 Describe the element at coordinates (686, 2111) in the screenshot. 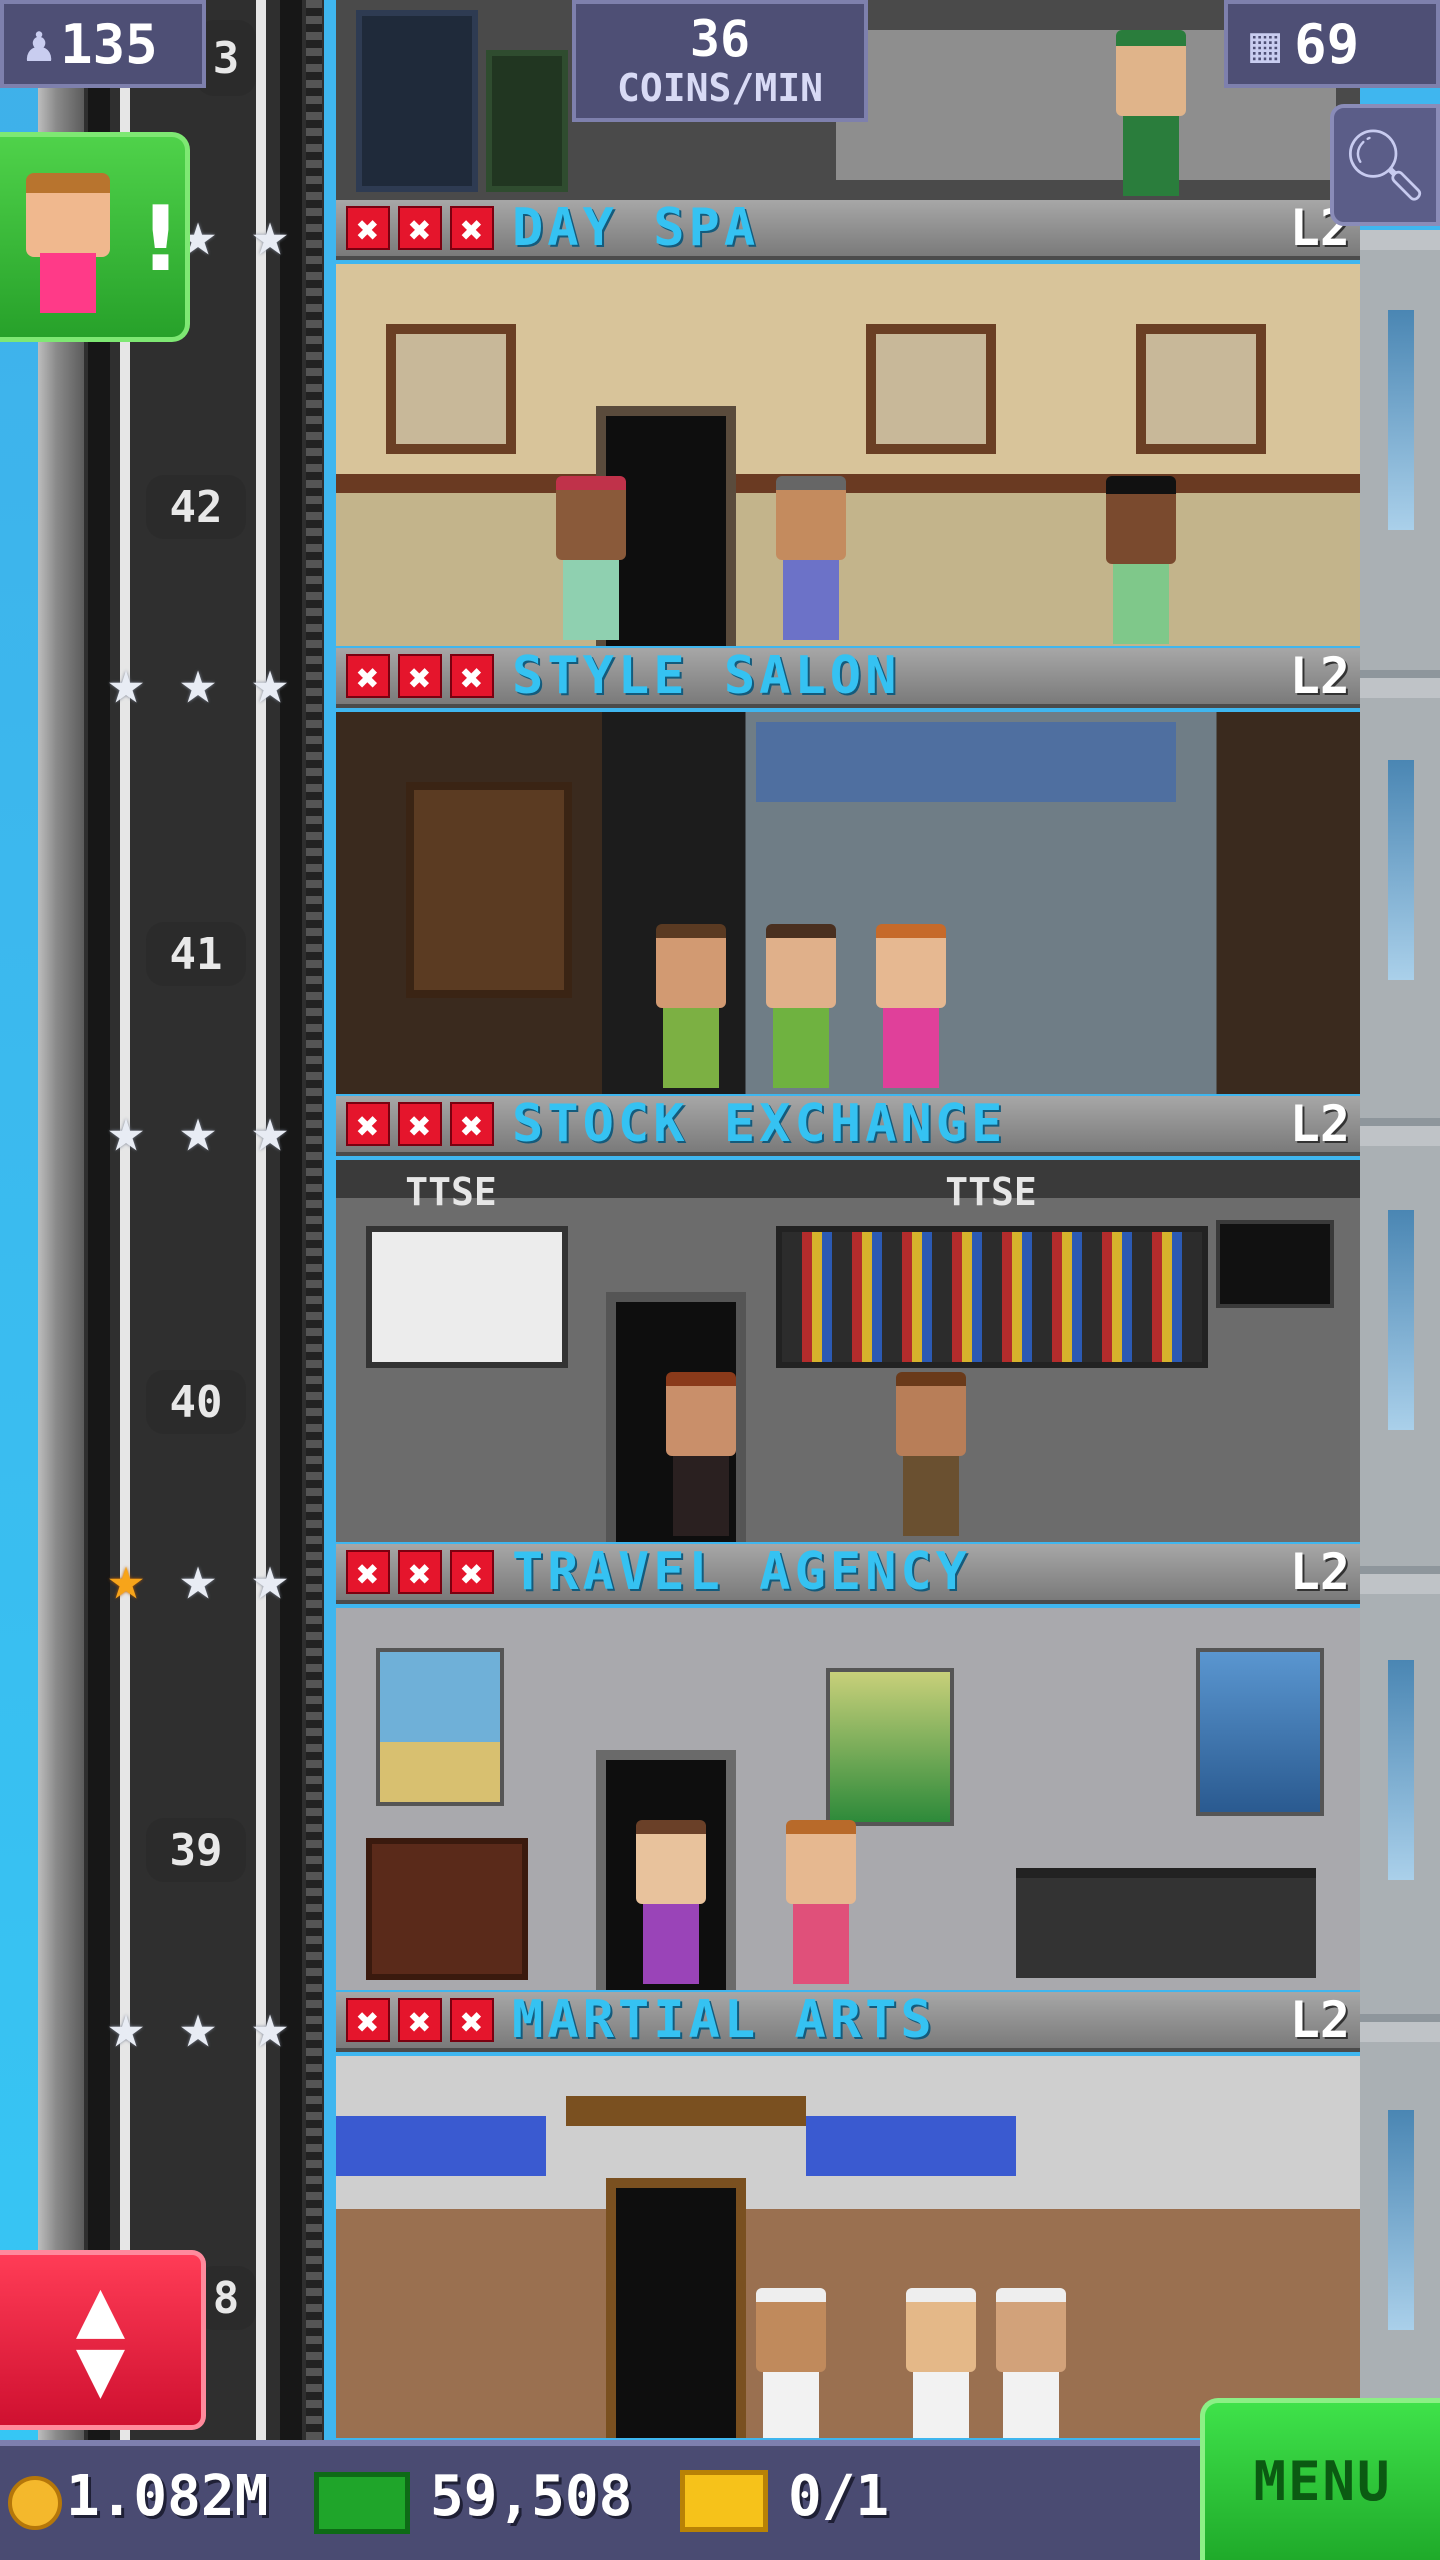

I see `torii-gate-decor` at that location.